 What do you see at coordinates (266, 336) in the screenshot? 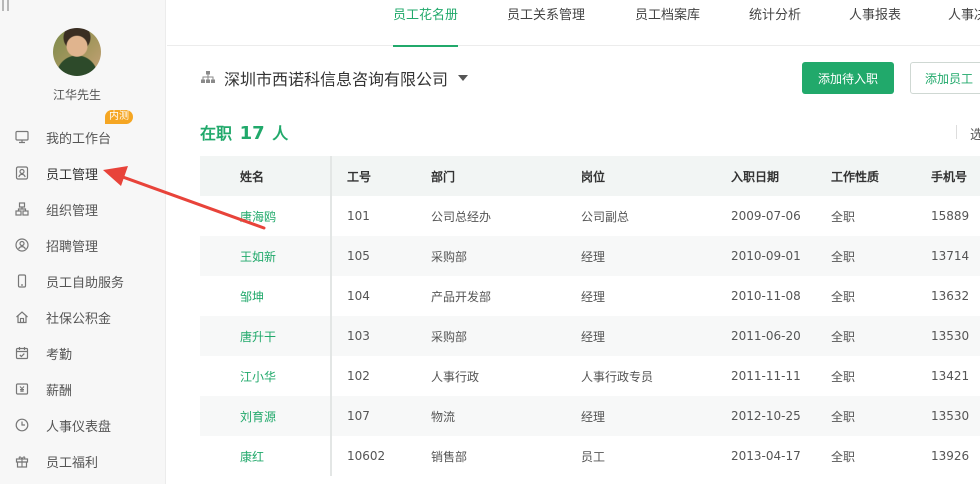
I see `employee-name-link: 唐升干` at bounding box center [266, 336].